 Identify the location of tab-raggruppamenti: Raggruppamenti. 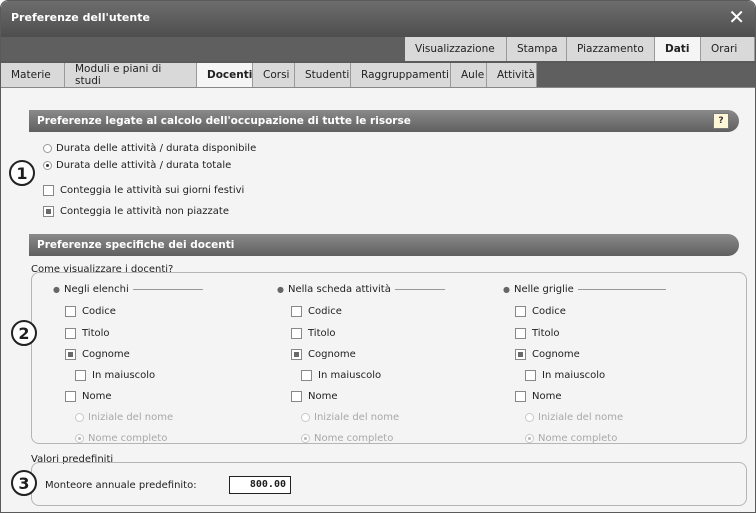
(401, 75).